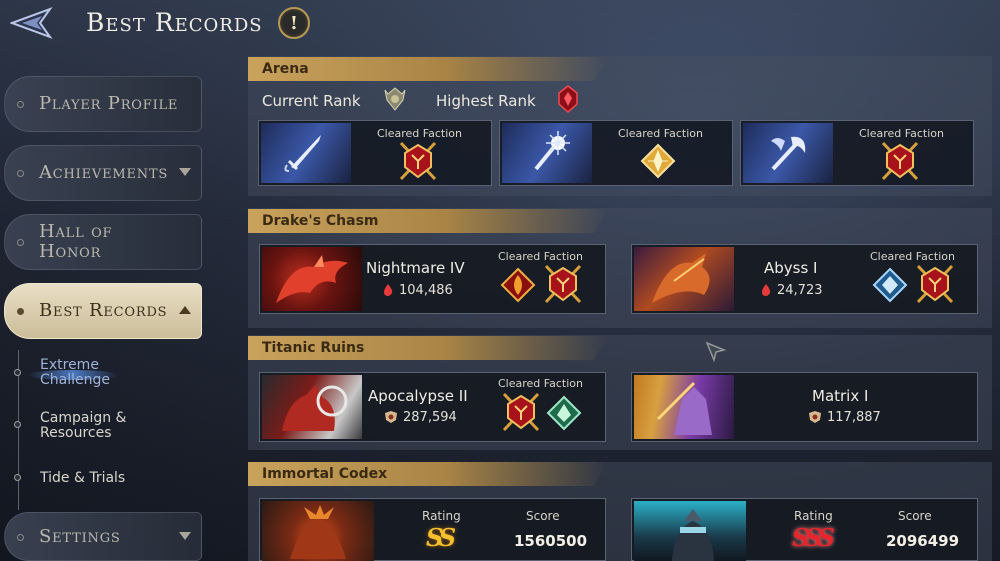 The image size is (1000, 561). What do you see at coordinates (418, 396) in the screenshot?
I see `boss-name: Apocalypse II` at bounding box center [418, 396].